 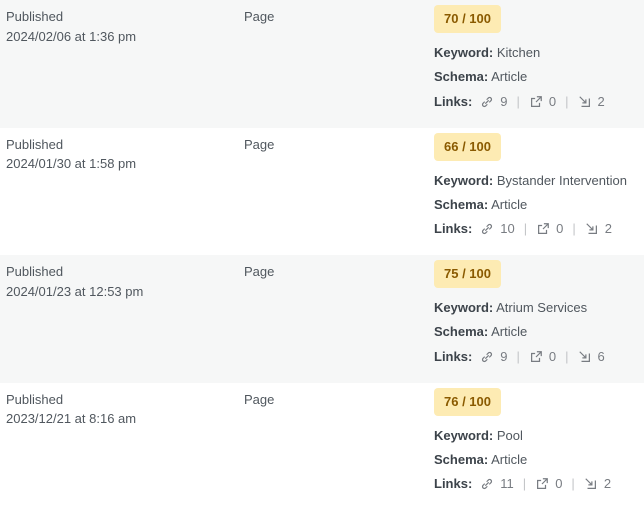 I want to click on keyword-value: Kitchen, so click(x=518, y=52).